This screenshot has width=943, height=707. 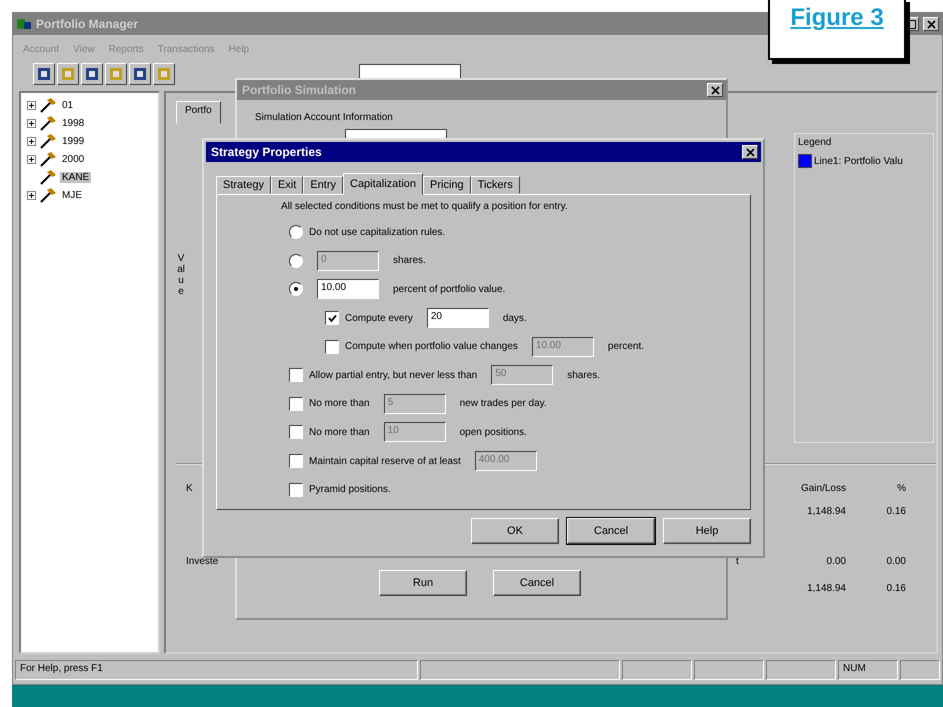 I want to click on tab: Exit, so click(x=287, y=185).